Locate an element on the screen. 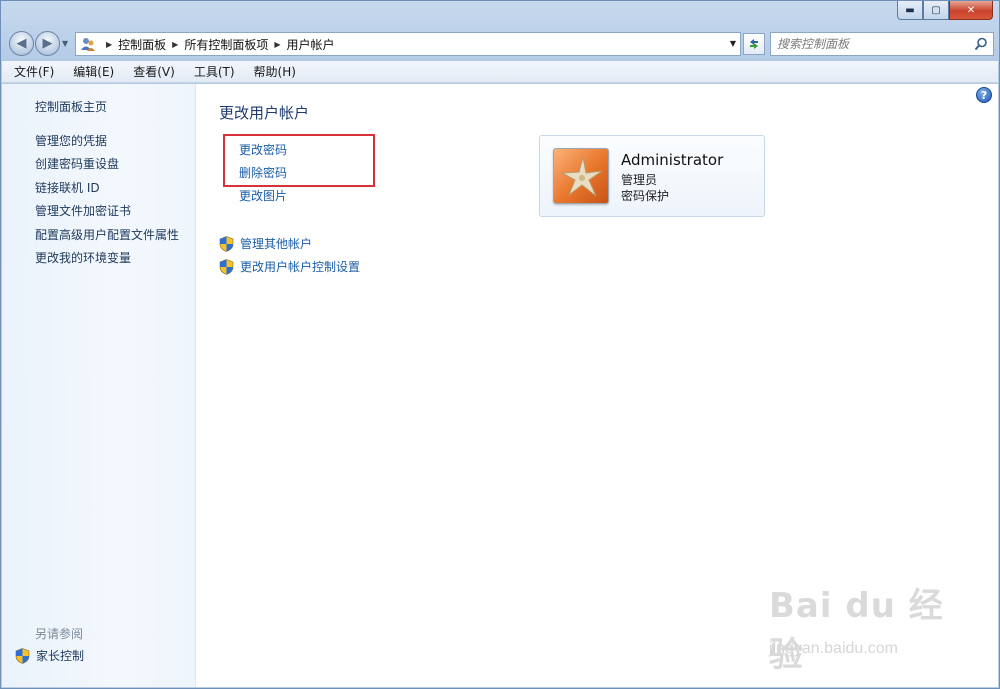 The width and height of the screenshot is (1000, 689). history-dropdown-icon: ▼ is located at coordinates (65, 43).